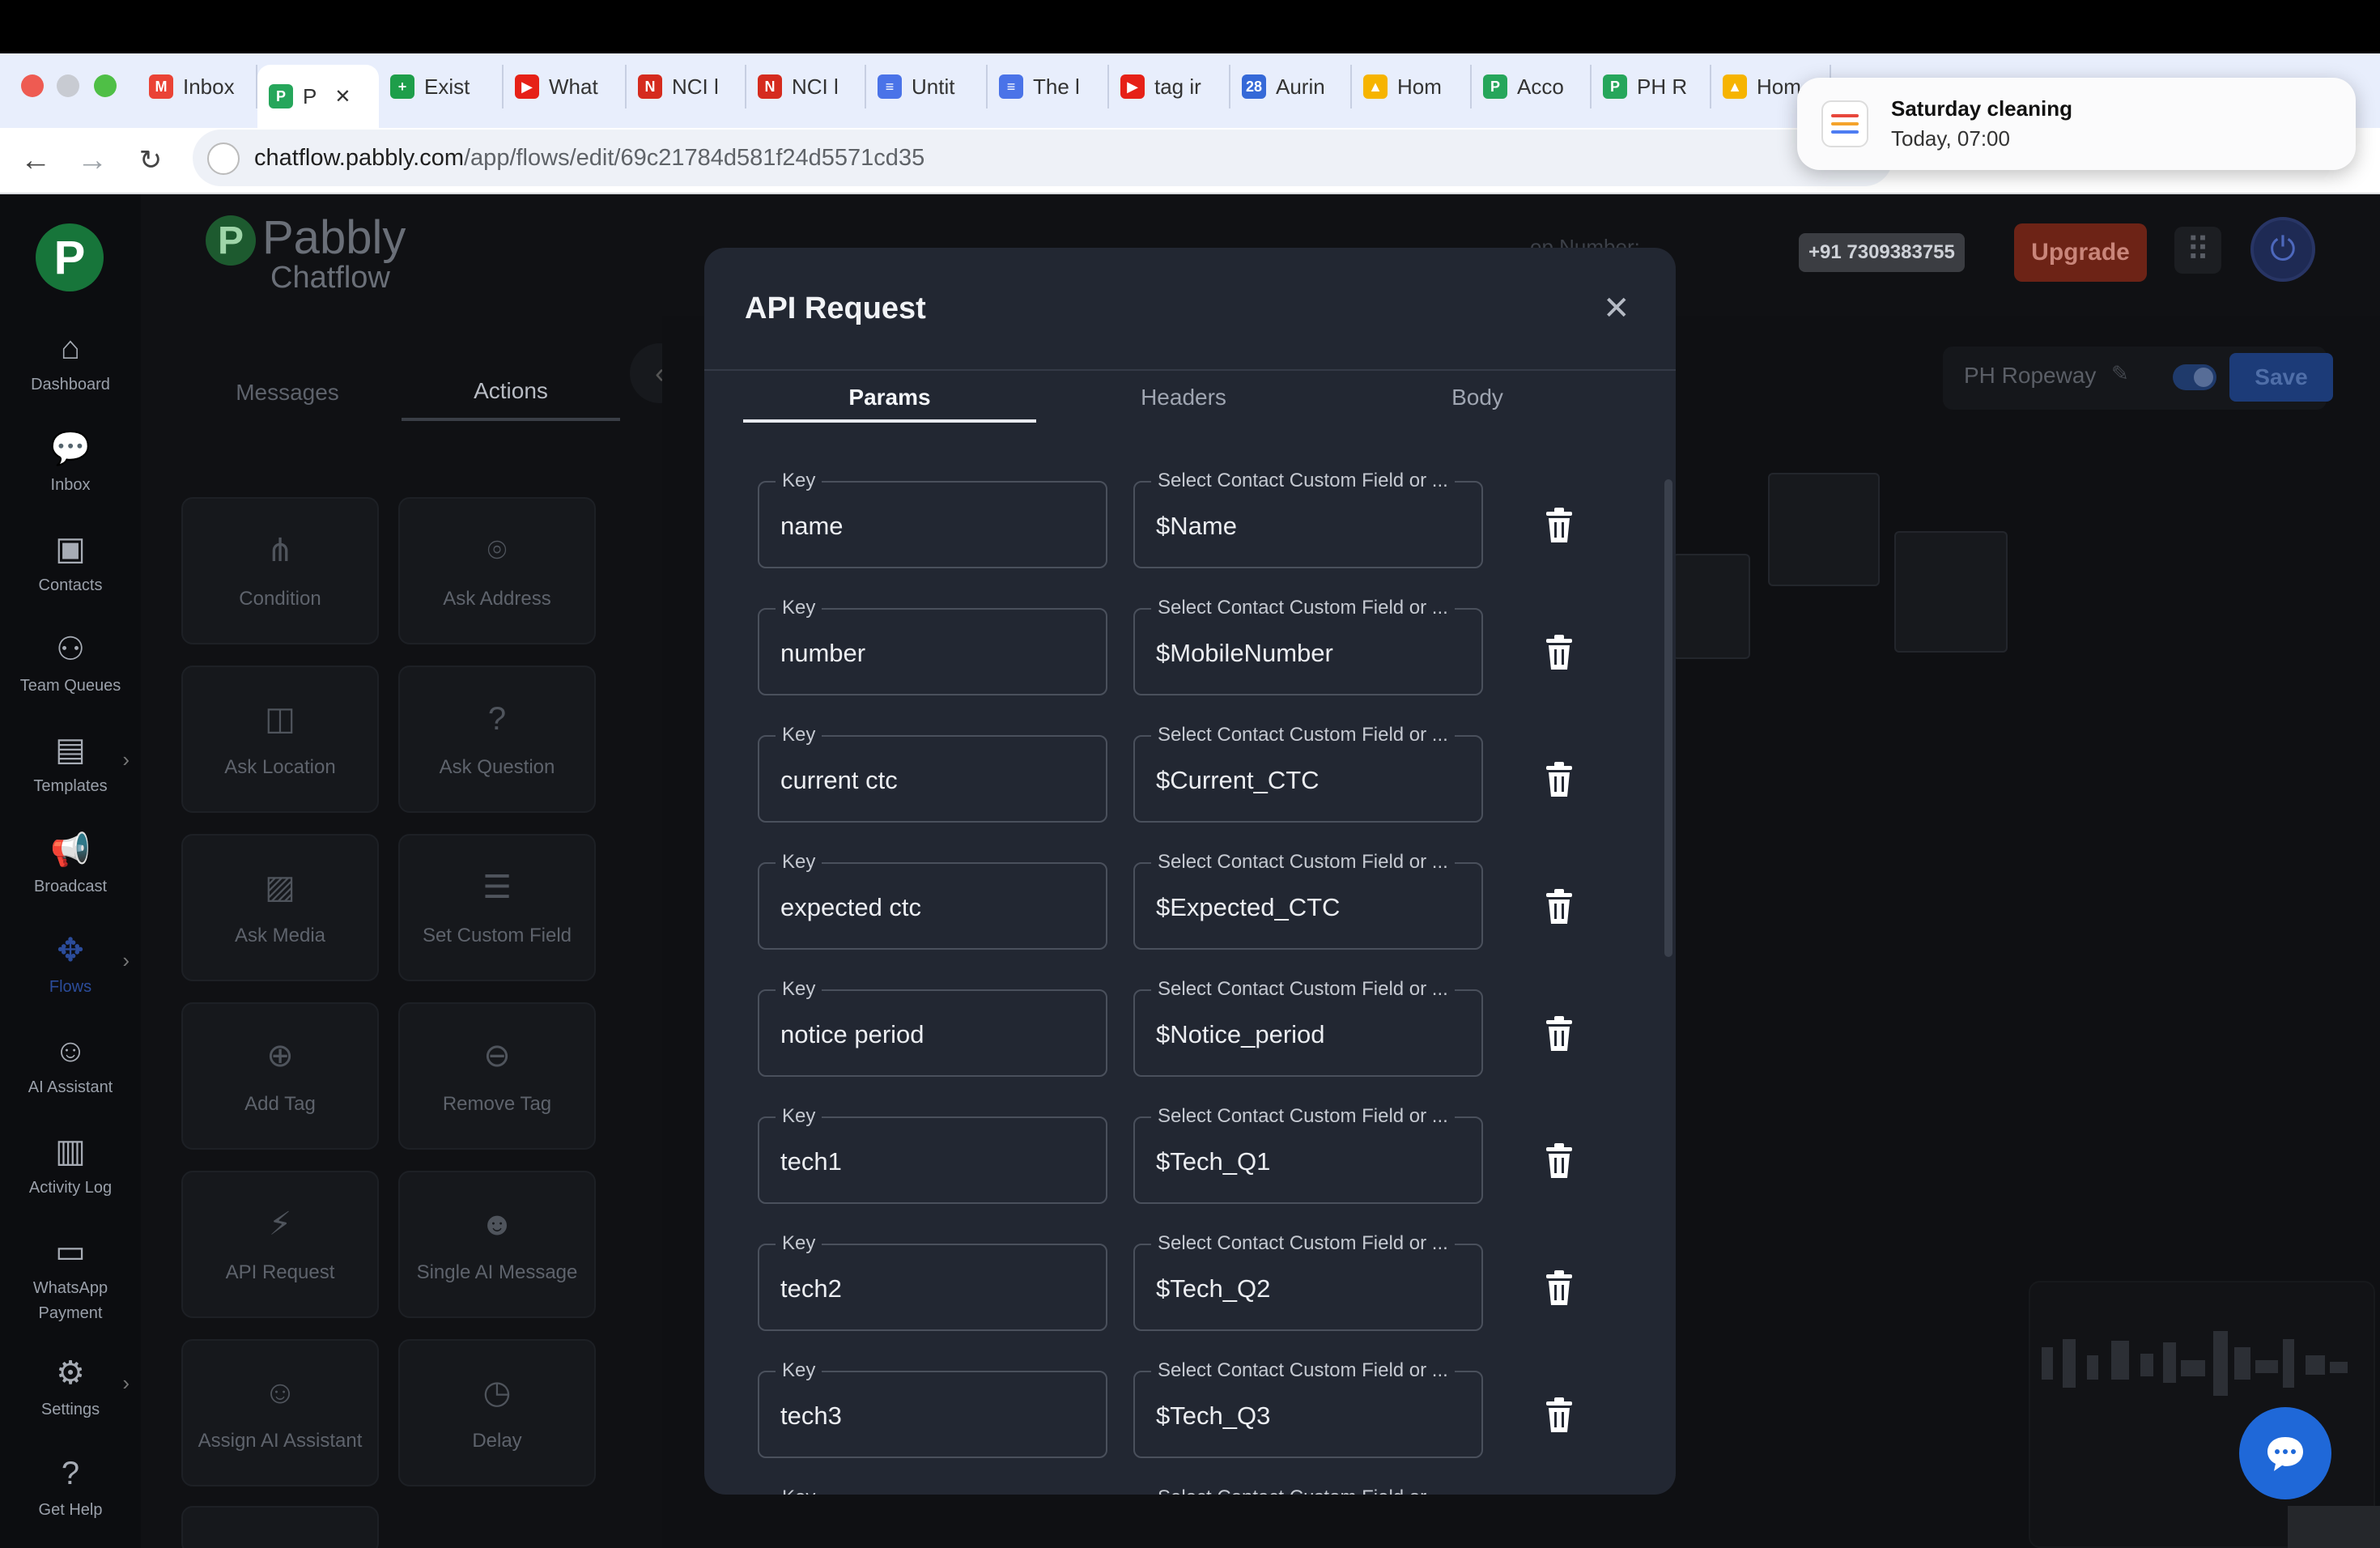 The image size is (2380, 1548). Describe the element at coordinates (1375, 87) in the screenshot. I see `drive-icon: ▲` at that location.